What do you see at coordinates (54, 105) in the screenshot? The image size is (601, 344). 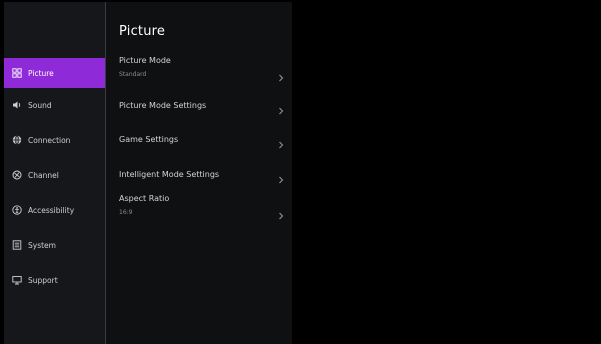 I see `sidebar-item-sound: Sound` at bounding box center [54, 105].